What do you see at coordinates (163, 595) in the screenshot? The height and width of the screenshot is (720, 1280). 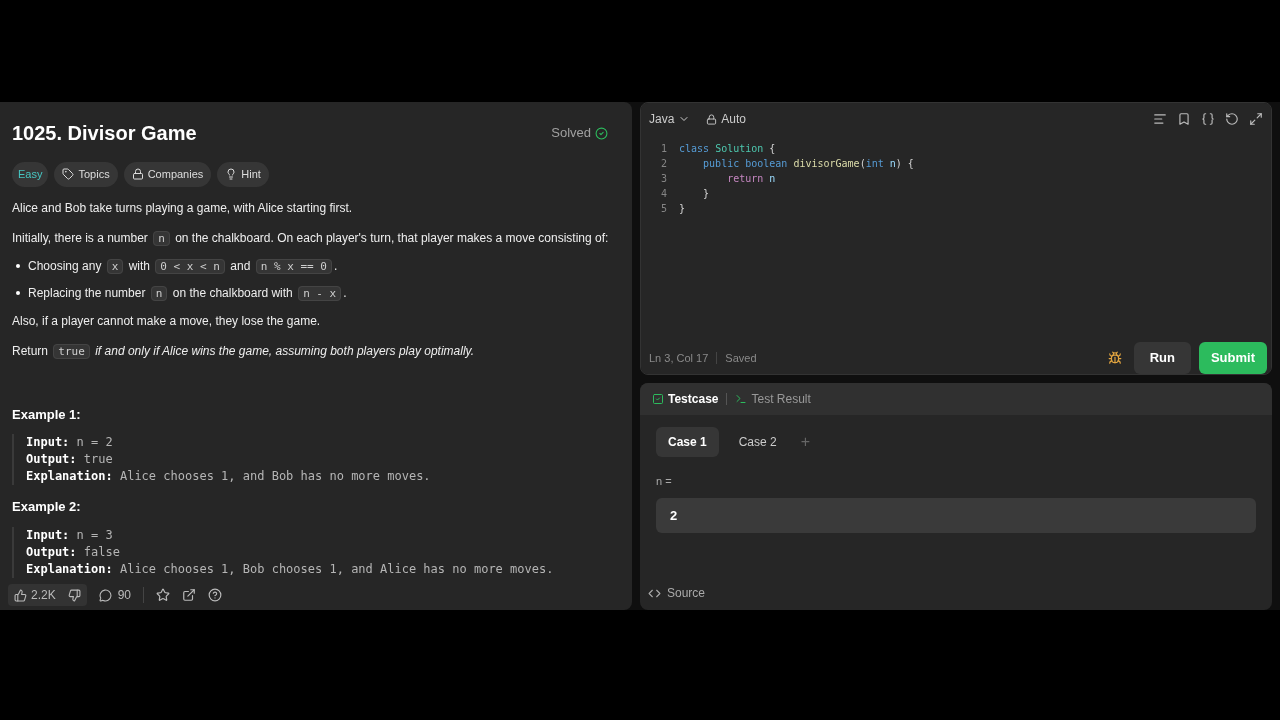 I see `star-icon` at bounding box center [163, 595].